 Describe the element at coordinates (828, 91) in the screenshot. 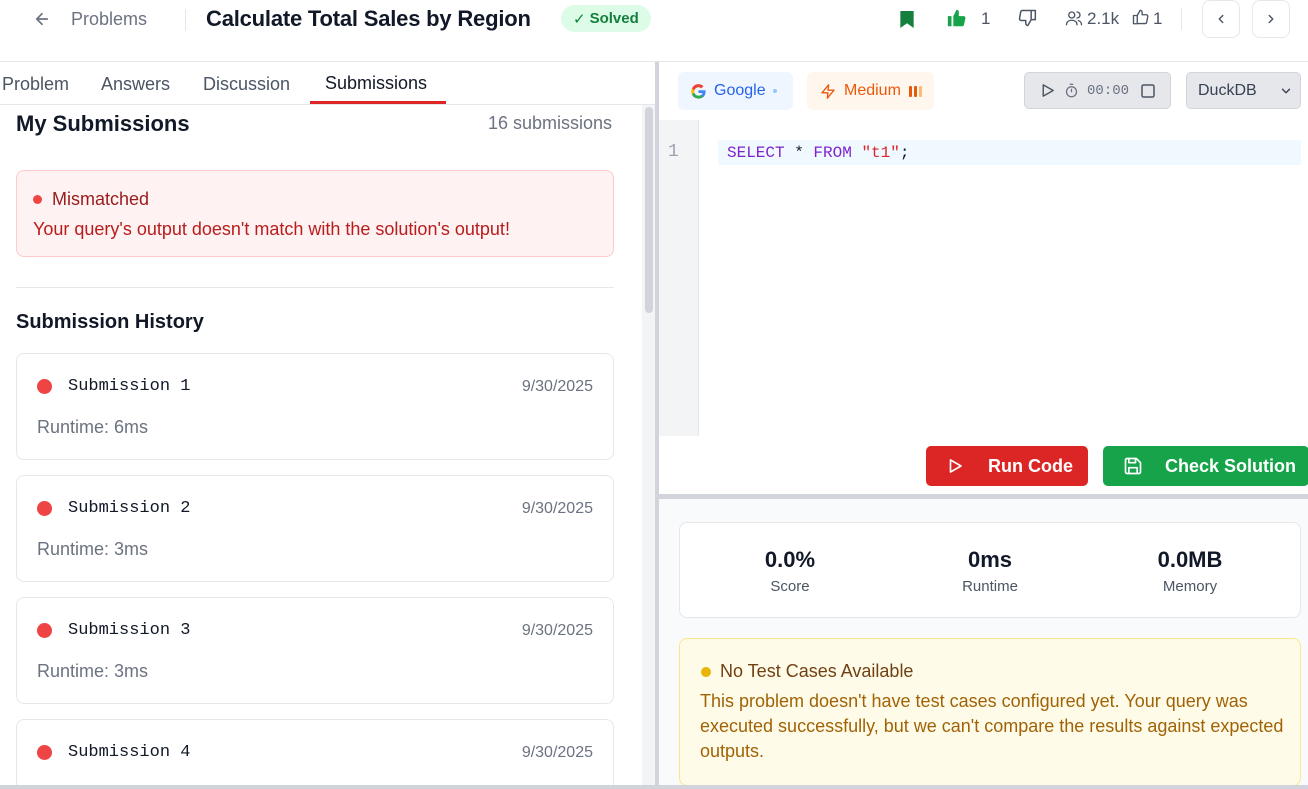

I see `bolt-icon` at that location.